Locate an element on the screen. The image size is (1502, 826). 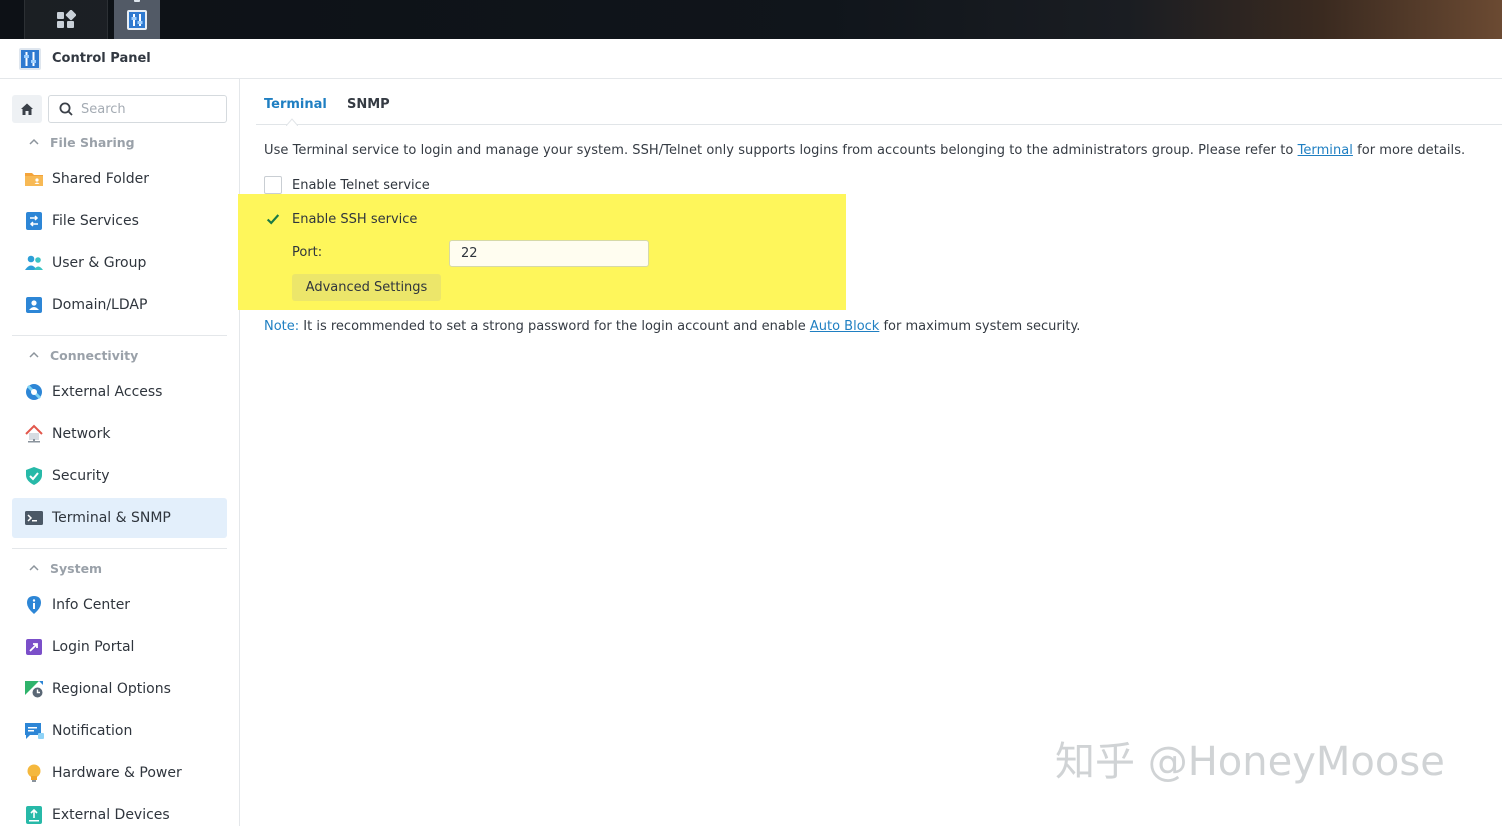
ssh-option: Enable SSH service is located at coordinates (340, 219).